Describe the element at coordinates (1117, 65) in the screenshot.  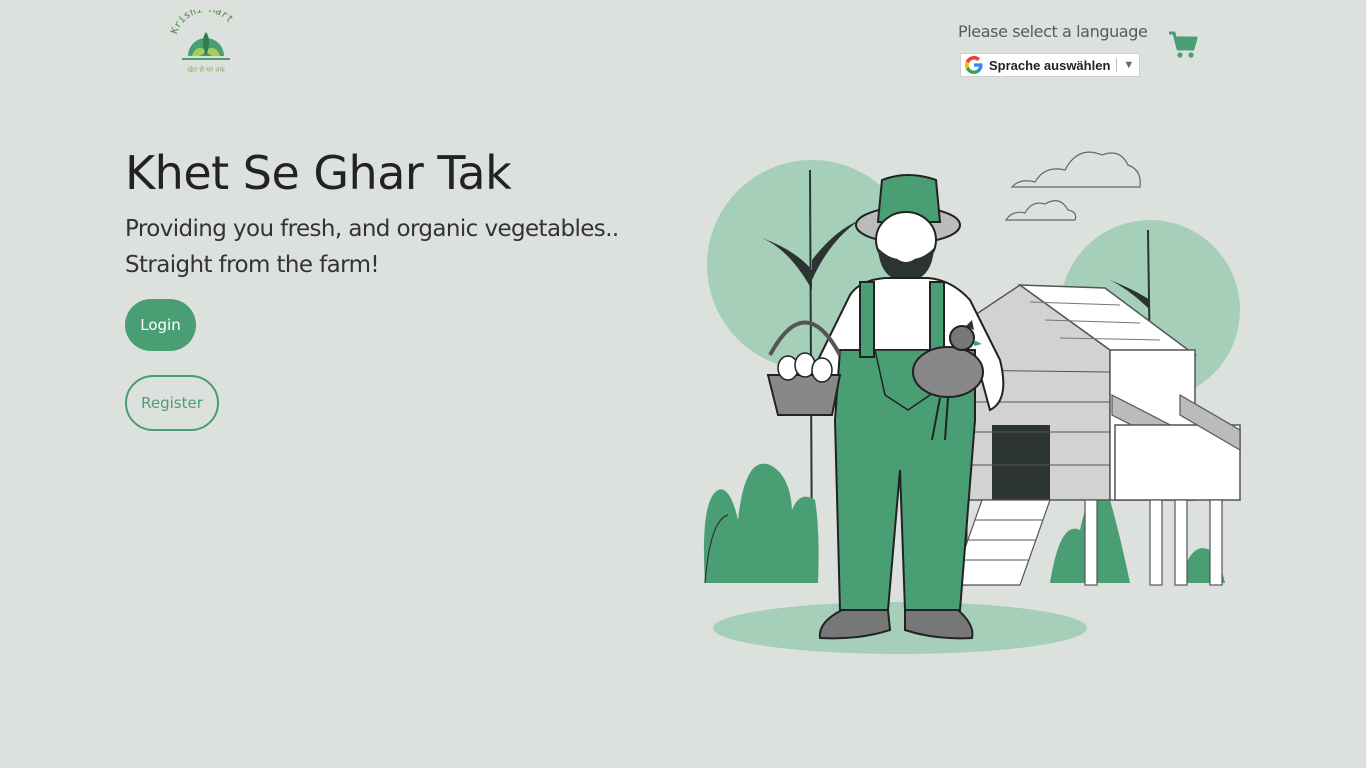
I see `select-divider` at that location.